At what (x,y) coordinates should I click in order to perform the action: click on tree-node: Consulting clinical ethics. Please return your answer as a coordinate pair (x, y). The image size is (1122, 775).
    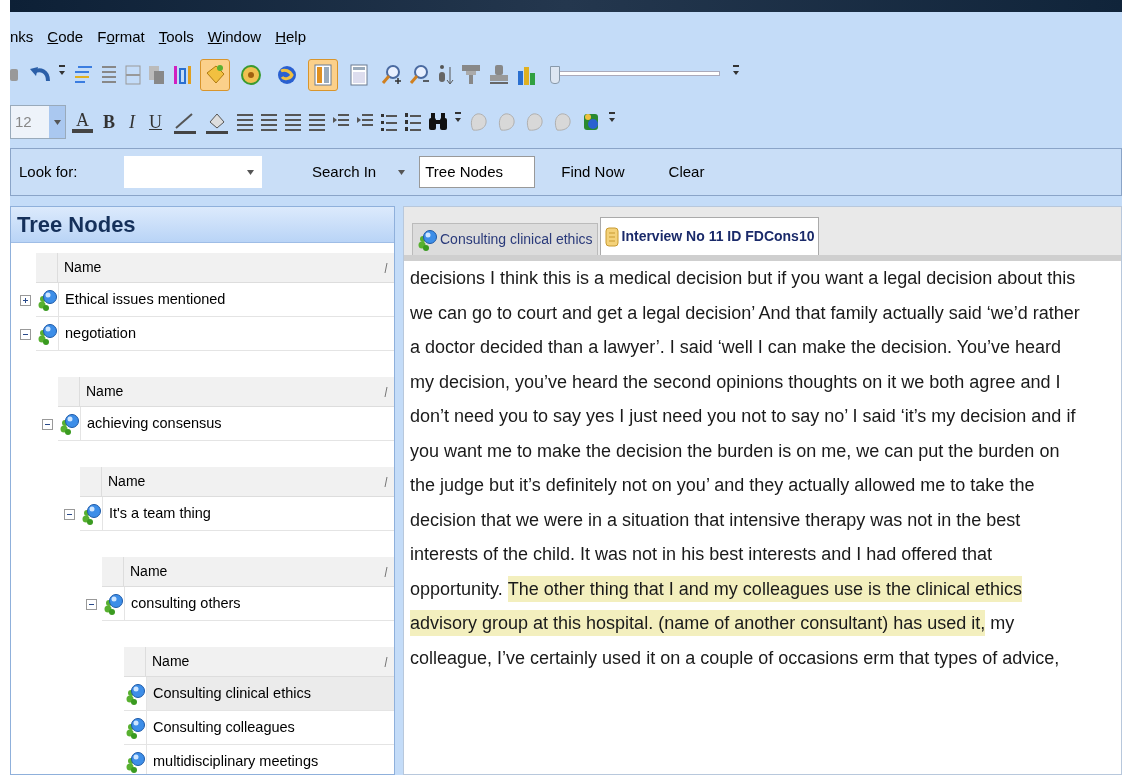
    Looking at the image, I should click on (270, 694).